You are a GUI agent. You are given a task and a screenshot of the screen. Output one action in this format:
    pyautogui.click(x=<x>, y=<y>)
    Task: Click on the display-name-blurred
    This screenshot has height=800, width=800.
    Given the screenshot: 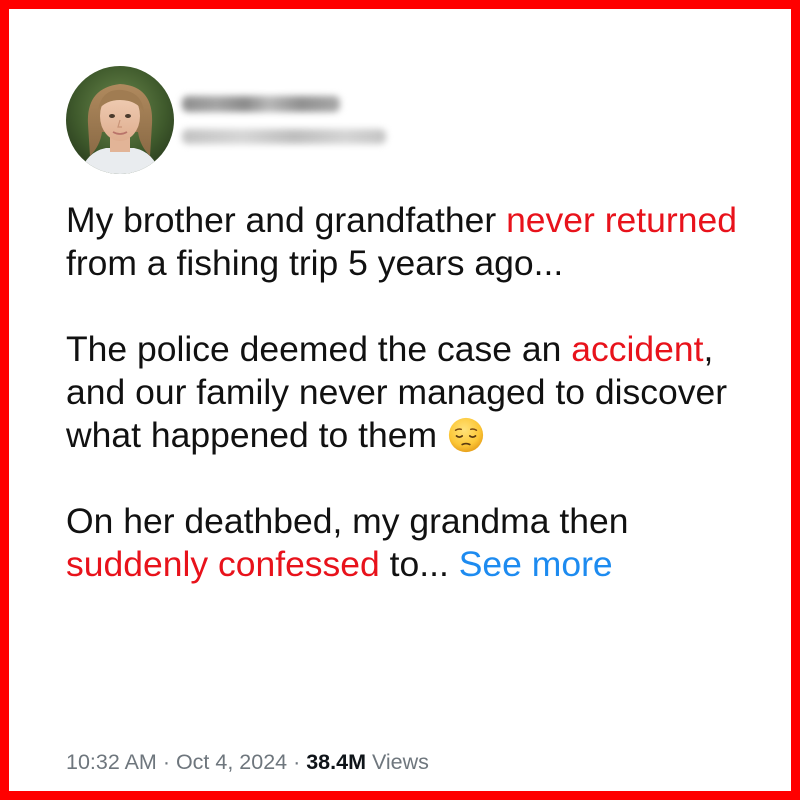 What is the action you would take?
    pyautogui.click(x=261, y=104)
    